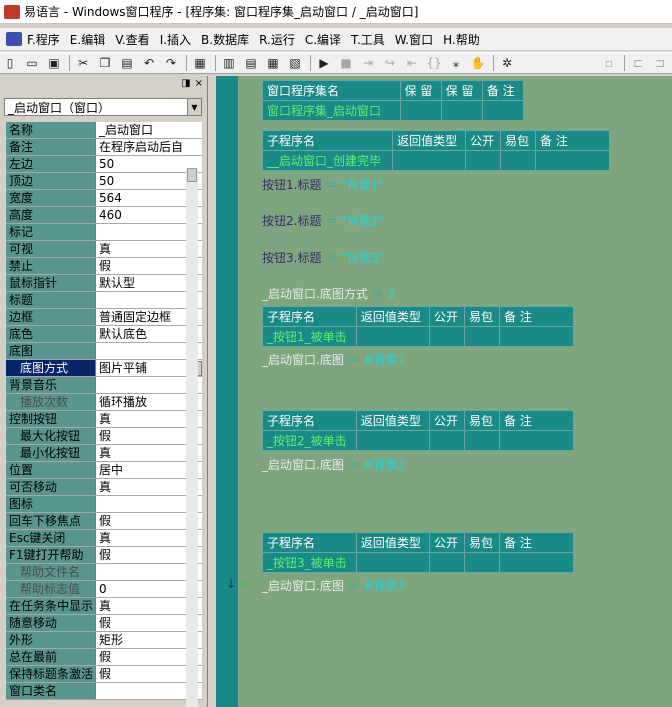 This screenshot has height=707, width=672. Describe the element at coordinates (104, 436) in the screenshot. I see `property-row: 最大化按钮假` at that location.